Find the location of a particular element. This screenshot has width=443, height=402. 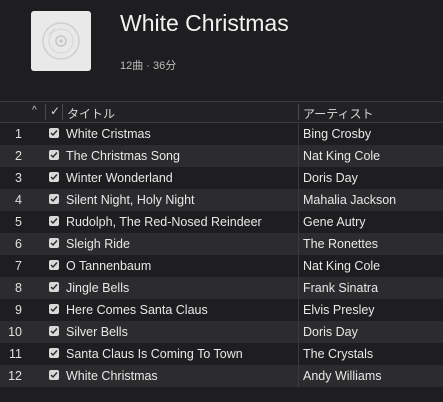

track-title: White Christmas is located at coordinates (112, 376).